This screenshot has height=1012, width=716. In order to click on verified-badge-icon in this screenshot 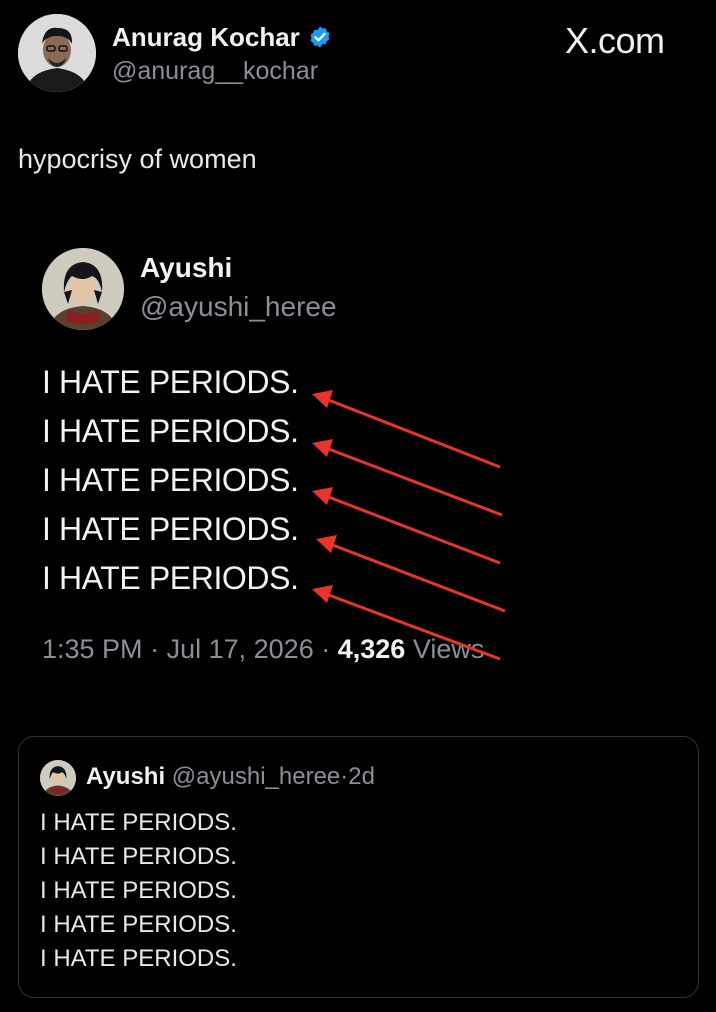, I will do `click(320, 37)`.